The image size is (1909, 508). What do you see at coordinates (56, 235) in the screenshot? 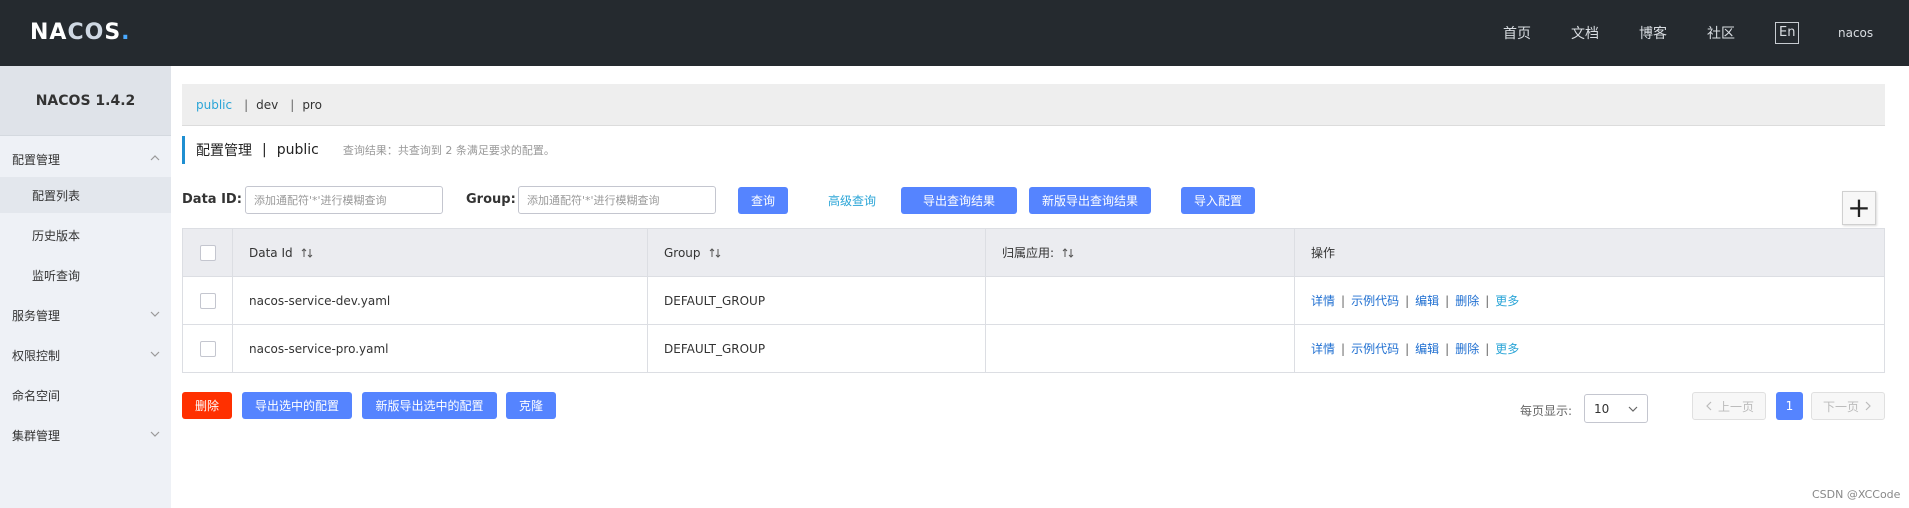
I see `sidebar-item-label: 历史版本` at bounding box center [56, 235].